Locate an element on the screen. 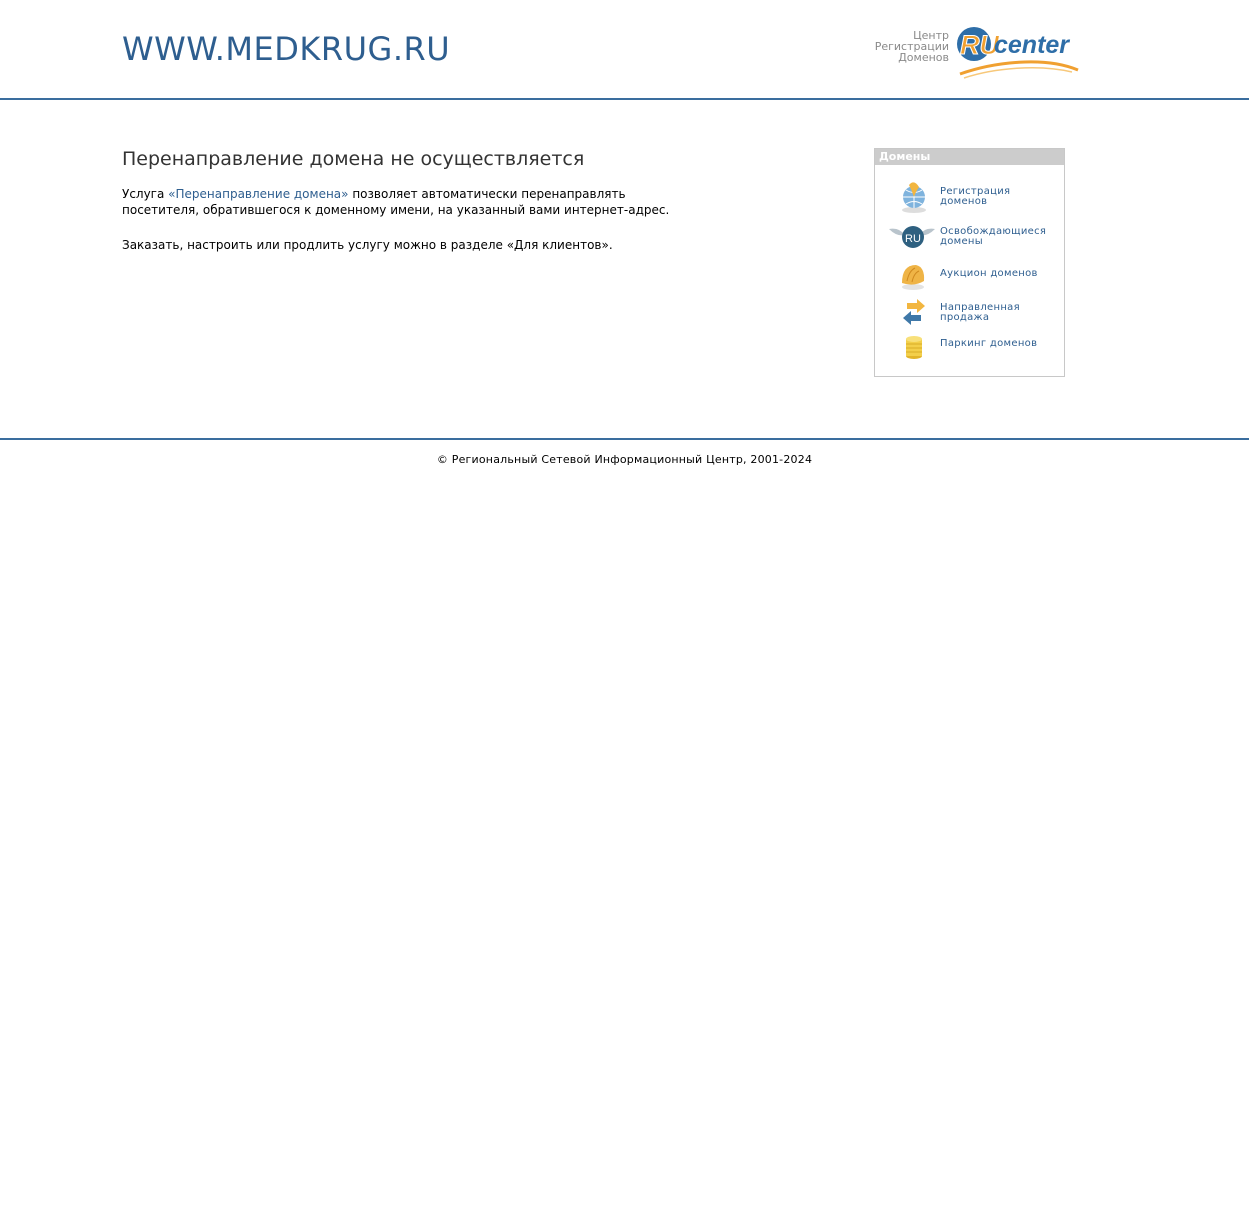 Image resolution: width=1249 pixels, height=1225 pixels. ru-wings-icon: RU is located at coordinates (912, 237).